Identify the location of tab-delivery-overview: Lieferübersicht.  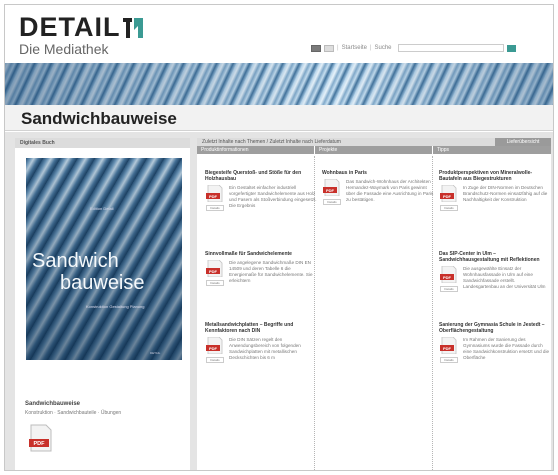
(523, 142).